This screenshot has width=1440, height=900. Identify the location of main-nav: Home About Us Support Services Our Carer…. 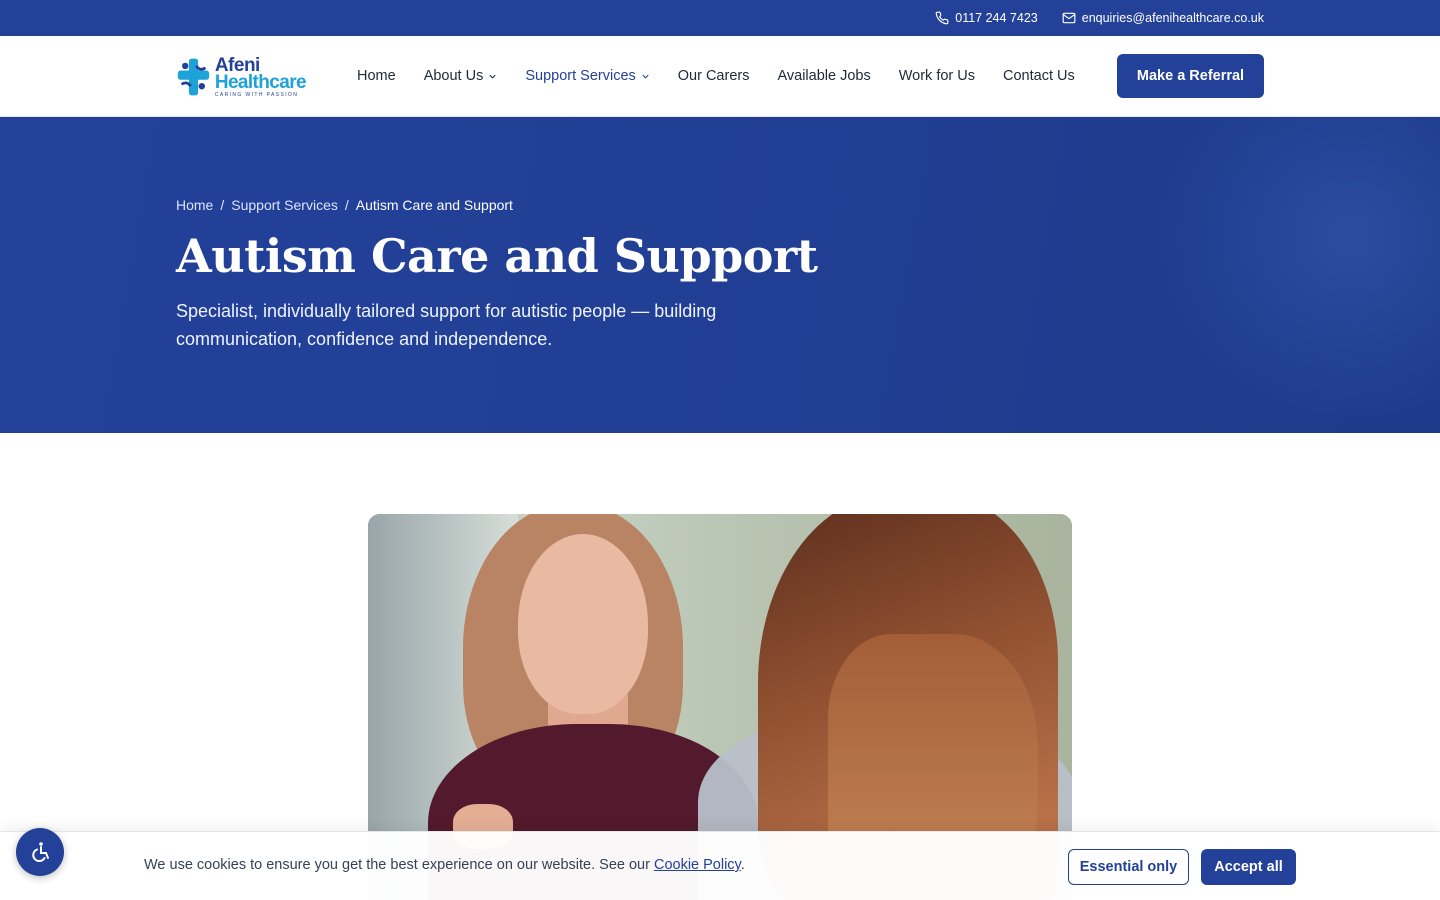
(716, 76).